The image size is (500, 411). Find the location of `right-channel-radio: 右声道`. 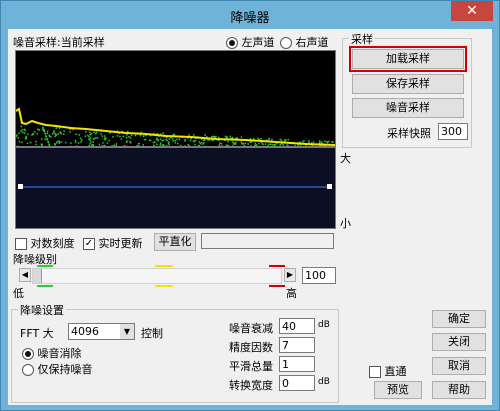

right-channel-radio: 右声道 is located at coordinates (304, 42).